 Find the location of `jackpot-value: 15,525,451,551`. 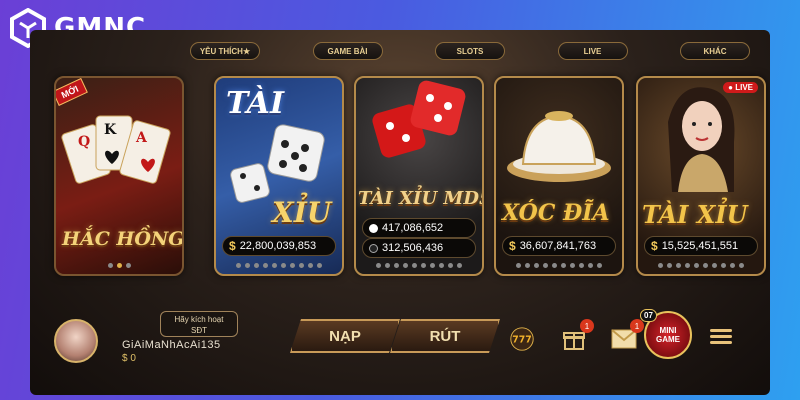

jackpot-value: 15,525,451,551 is located at coordinates (700, 246).